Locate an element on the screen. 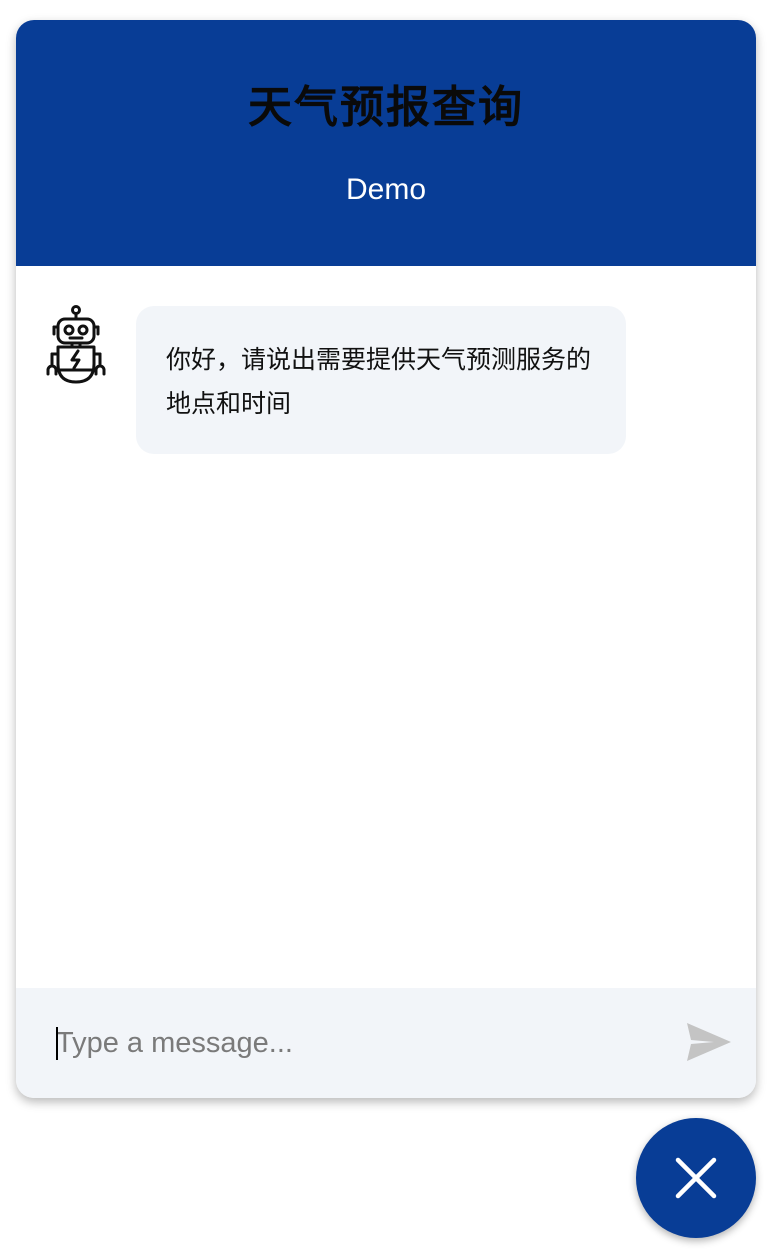 The width and height of the screenshot is (774, 1254). close-chat-button is located at coordinates (696, 1178).